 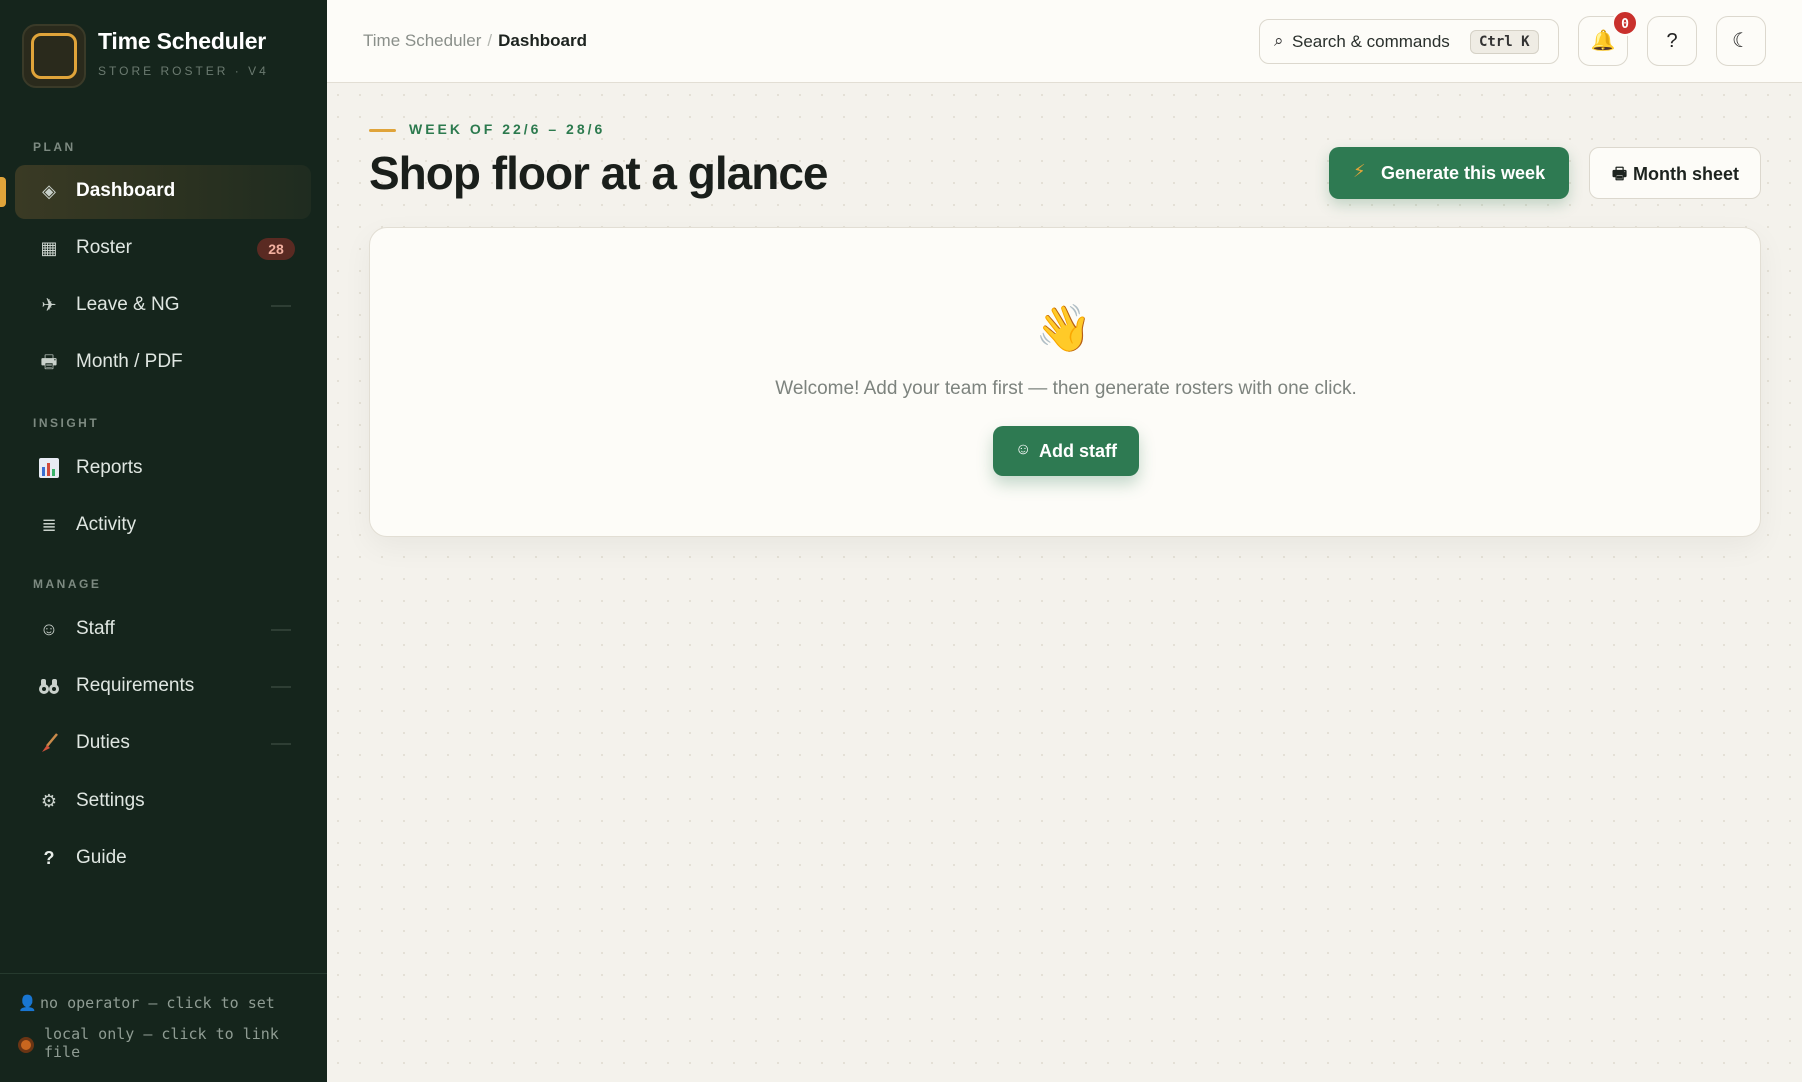 What do you see at coordinates (62, 1052) in the screenshot?
I see `storage-status-cont: file` at bounding box center [62, 1052].